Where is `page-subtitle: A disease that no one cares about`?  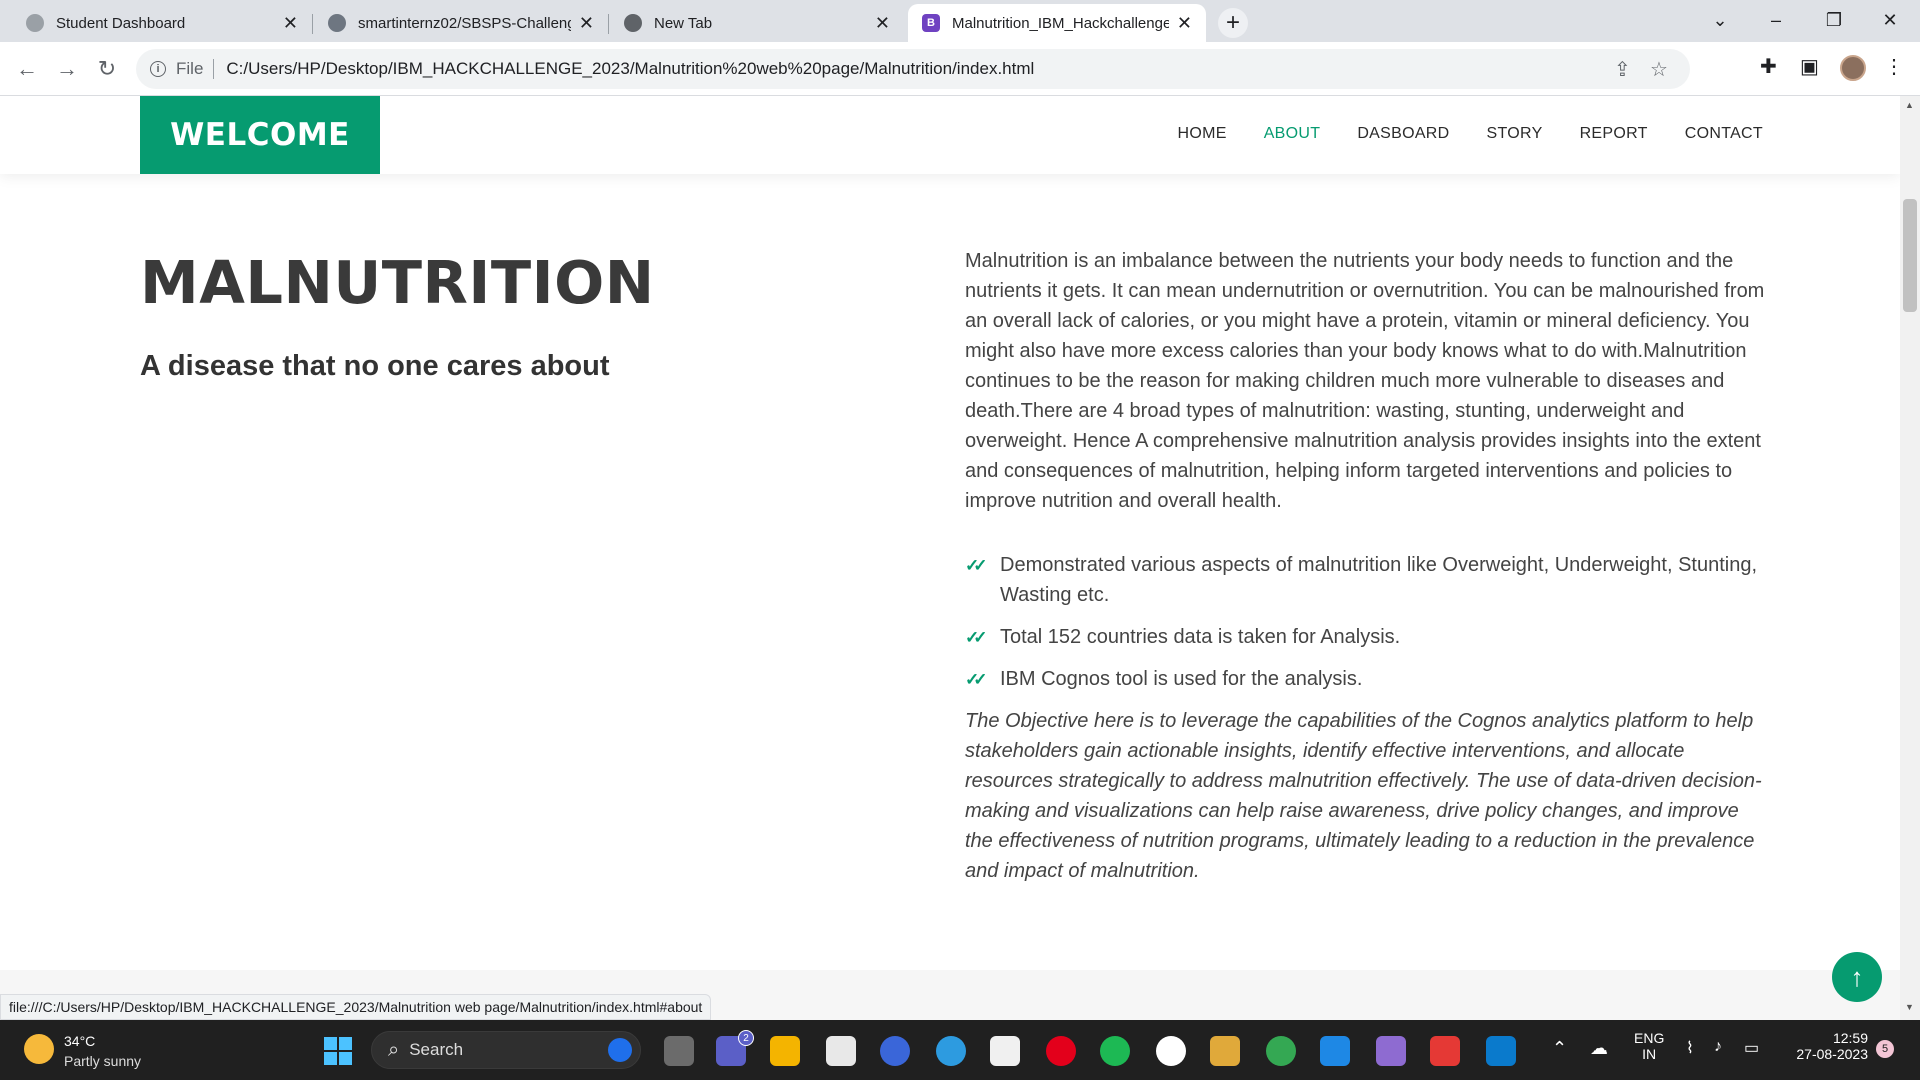 page-subtitle: A disease that no one cares about is located at coordinates (375, 366).